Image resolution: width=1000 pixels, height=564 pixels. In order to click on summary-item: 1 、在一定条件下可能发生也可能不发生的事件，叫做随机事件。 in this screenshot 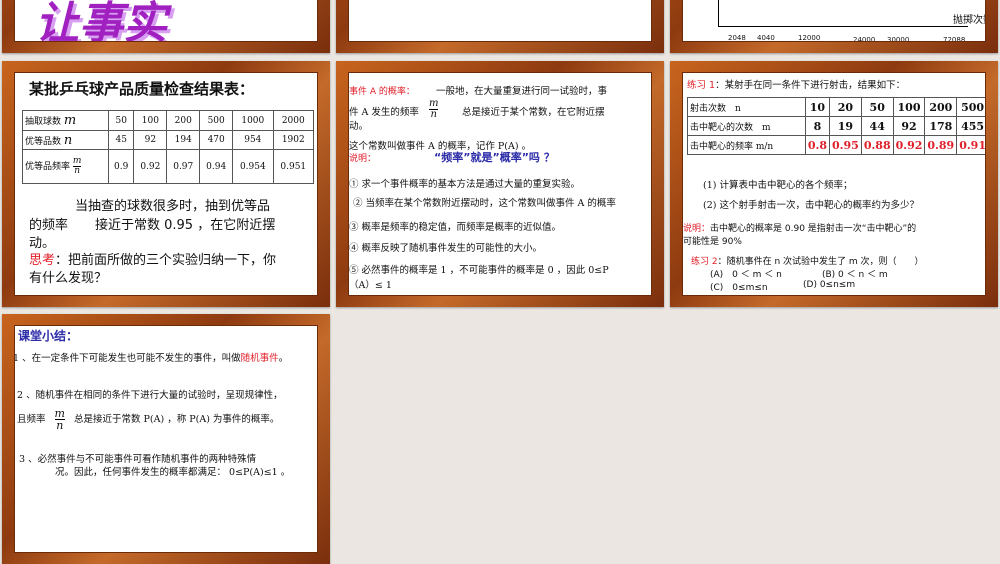, I will do `click(151, 358)`.